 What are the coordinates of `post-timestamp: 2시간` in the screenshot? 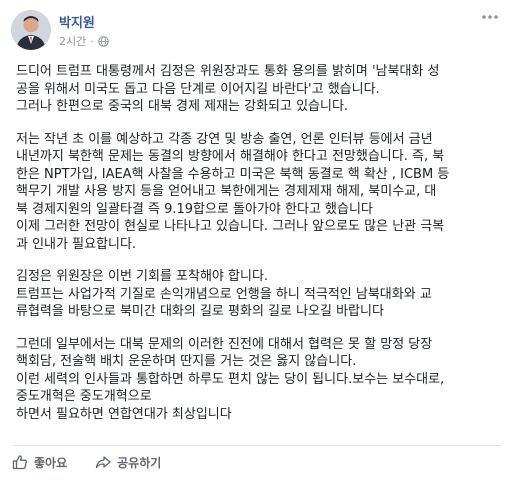 It's located at (72, 41).